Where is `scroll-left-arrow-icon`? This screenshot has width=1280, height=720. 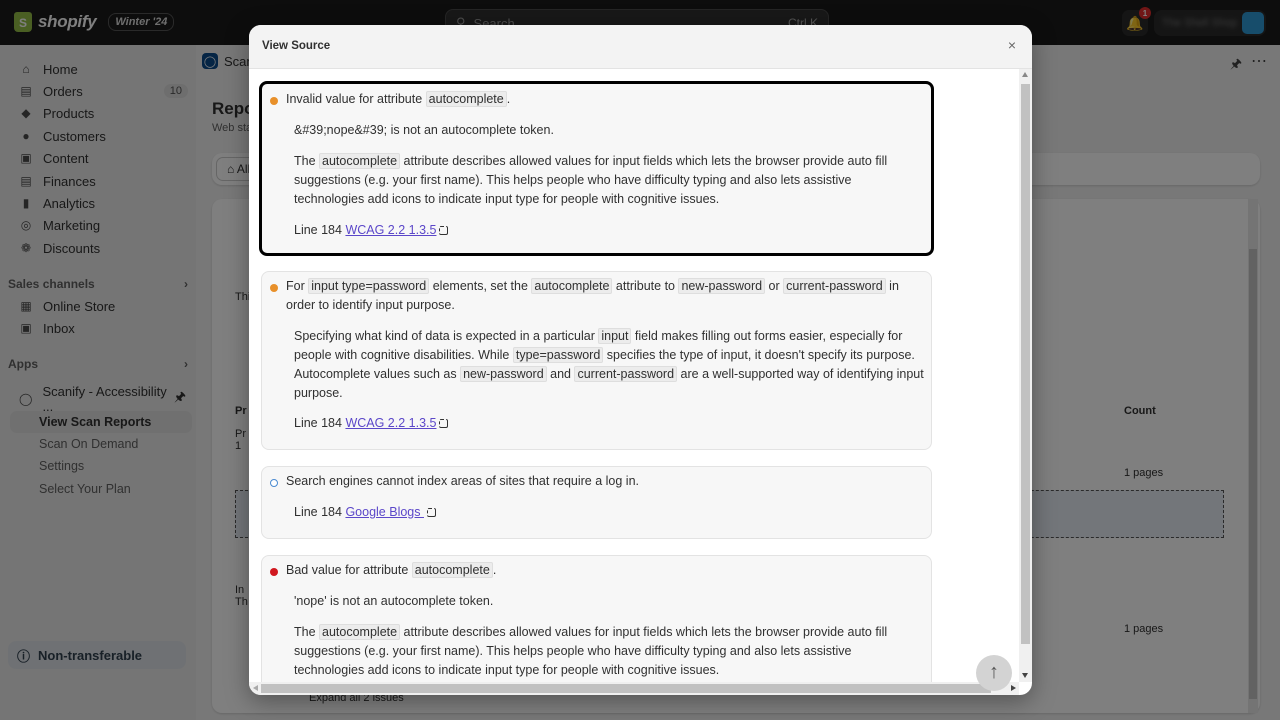 scroll-left-arrow-icon is located at coordinates (255, 688).